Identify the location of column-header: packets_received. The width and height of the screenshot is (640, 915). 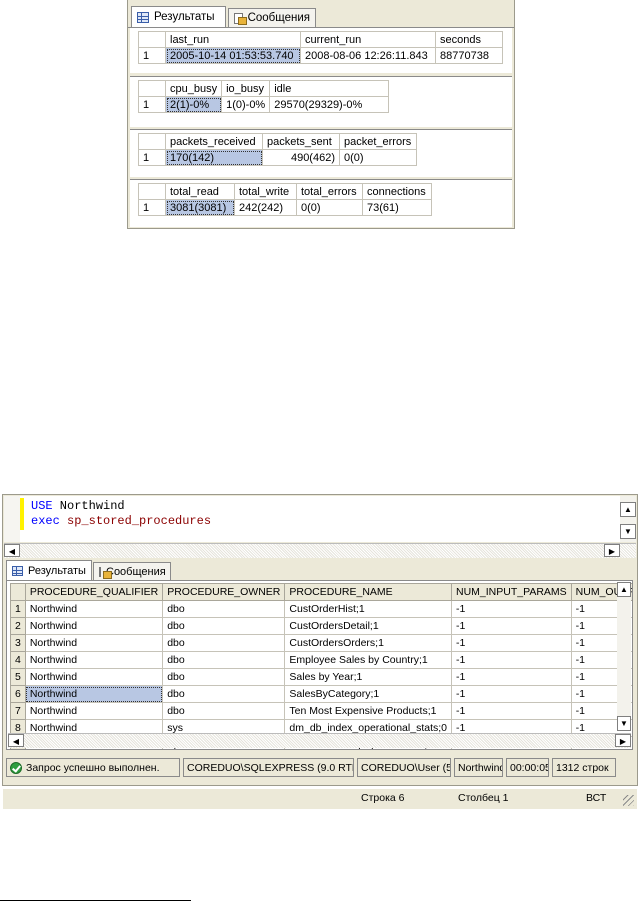
(214, 141).